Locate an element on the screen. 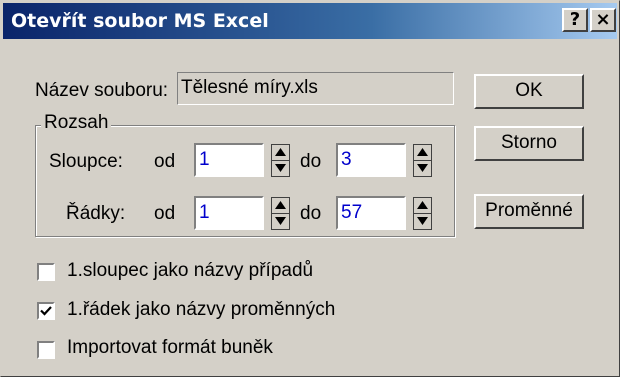  columns-from-input: 1 is located at coordinates (229, 160).